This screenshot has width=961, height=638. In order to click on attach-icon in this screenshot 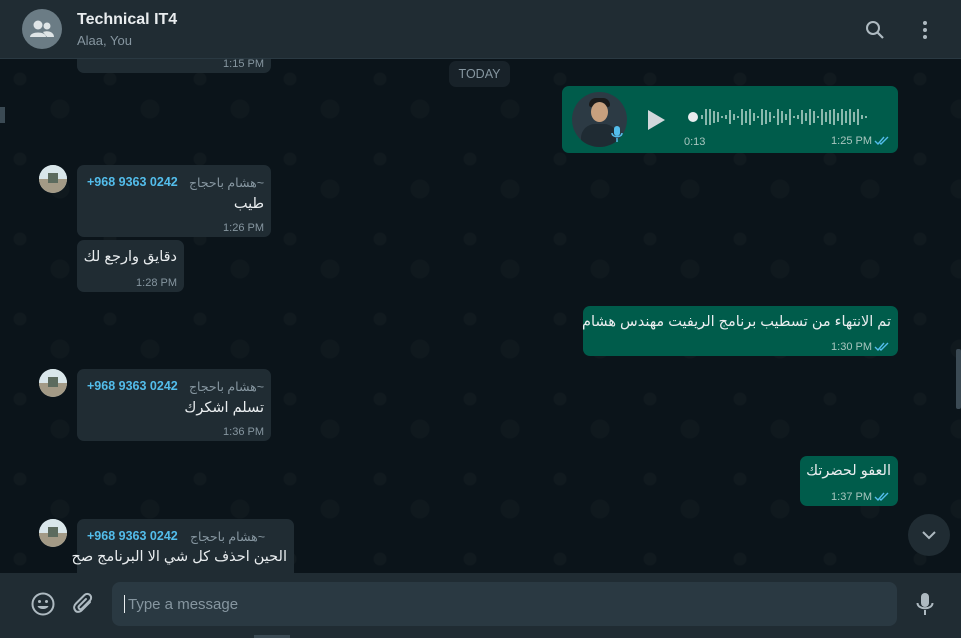, I will do `click(84, 604)`.